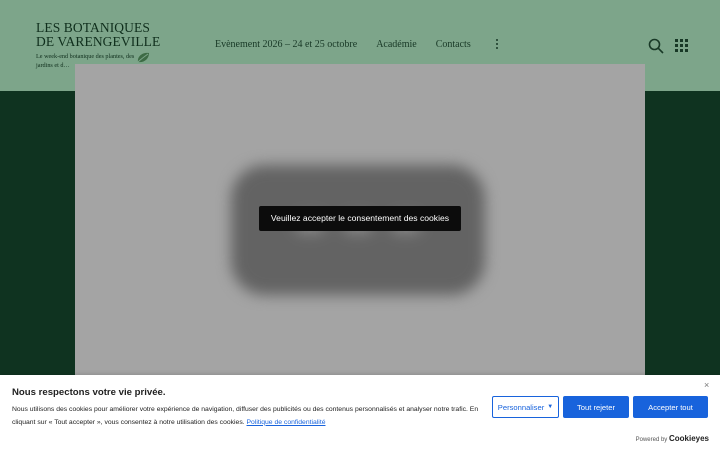  Describe the element at coordinates (143, 57) in the screenshot. I see `leaf-logo-icon` at that location.